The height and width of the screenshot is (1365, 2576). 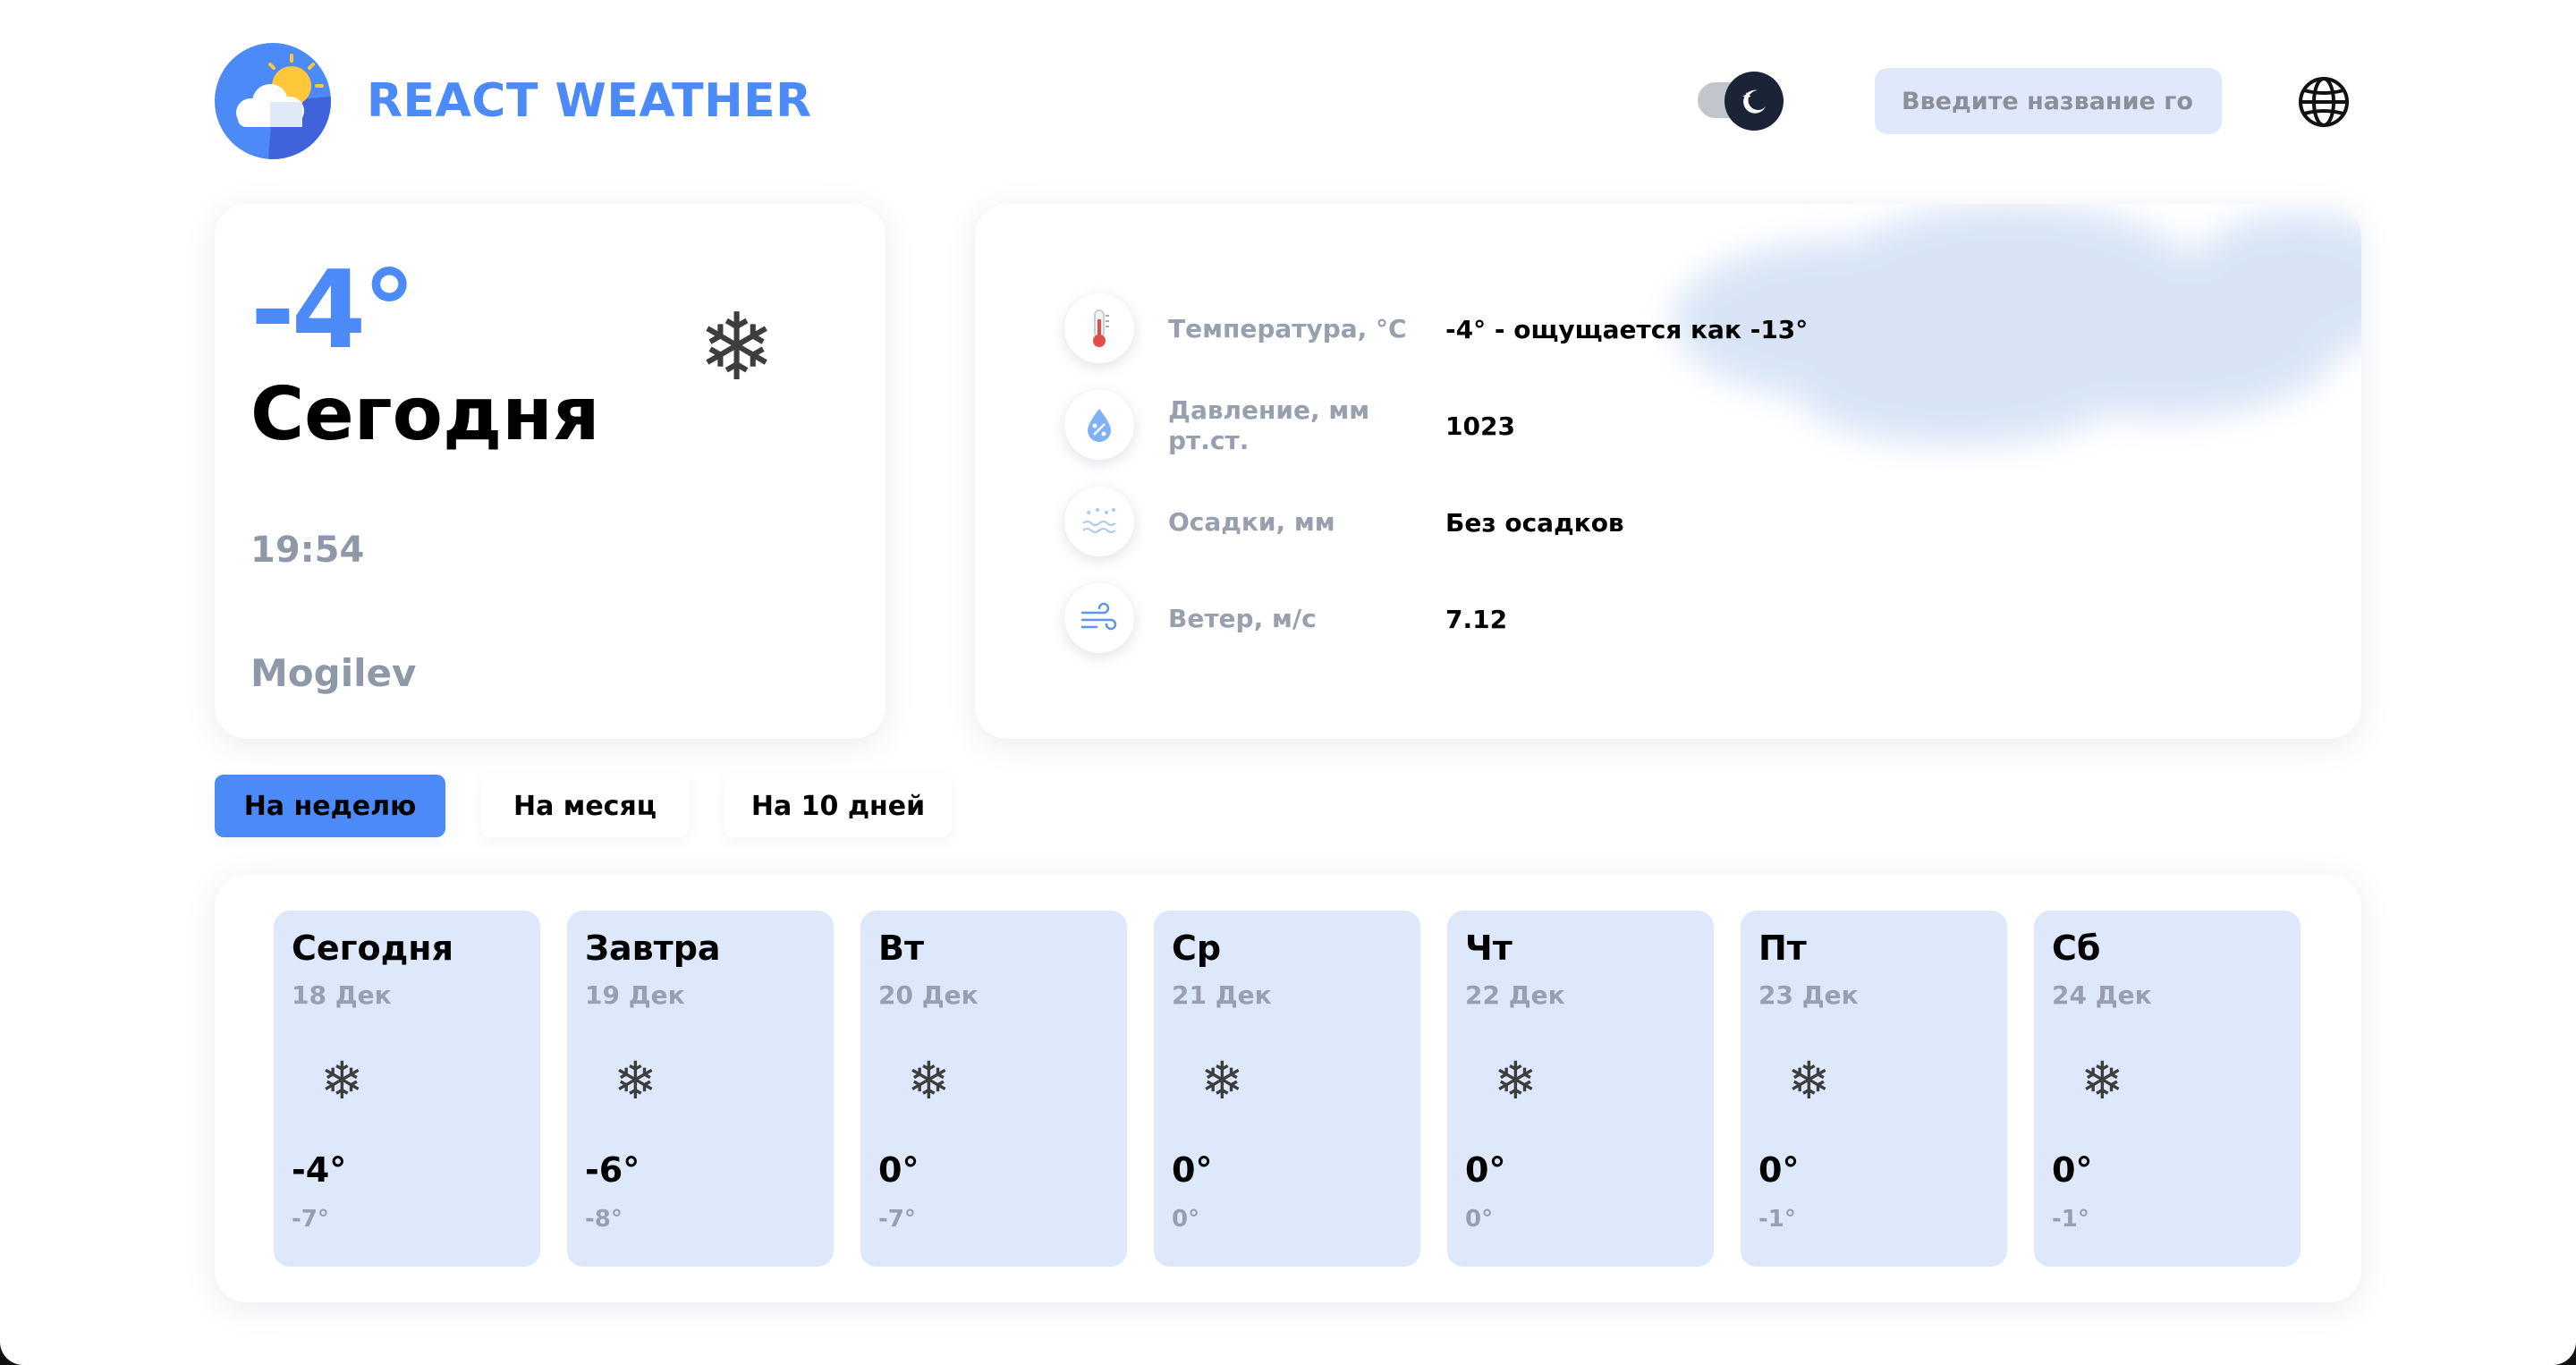 I want to click on forecast-day-card: Чт 22 Дек ❄ 0° 0°, so click(x=1580, y=1089).